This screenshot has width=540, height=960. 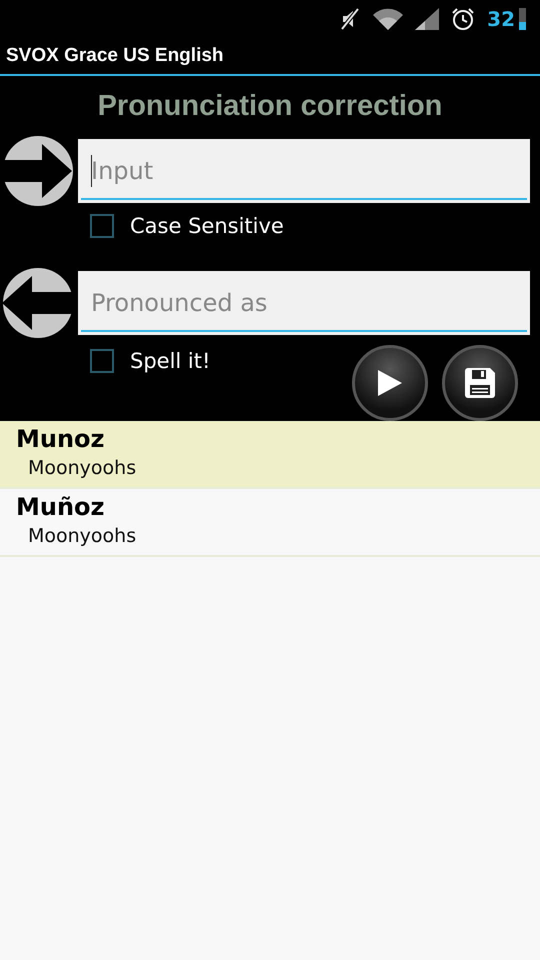 What do you see at coordinates (102, 226) in the screenshot?
I see `case-sensitive-checkbox` at bounding box center [102, 226].